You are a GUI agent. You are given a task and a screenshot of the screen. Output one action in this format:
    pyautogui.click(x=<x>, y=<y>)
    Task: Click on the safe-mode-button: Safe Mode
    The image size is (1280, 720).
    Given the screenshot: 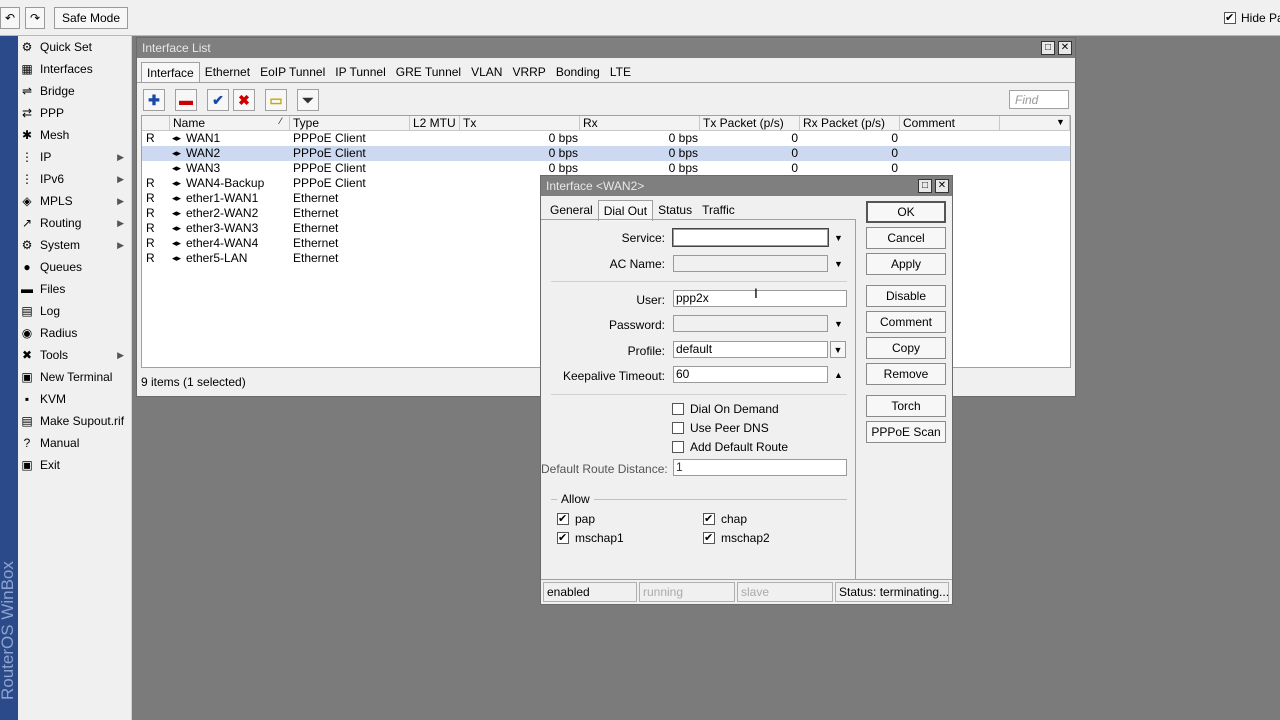 What is the action you would take?
    pyautogui.click(x=91, y=18)
    